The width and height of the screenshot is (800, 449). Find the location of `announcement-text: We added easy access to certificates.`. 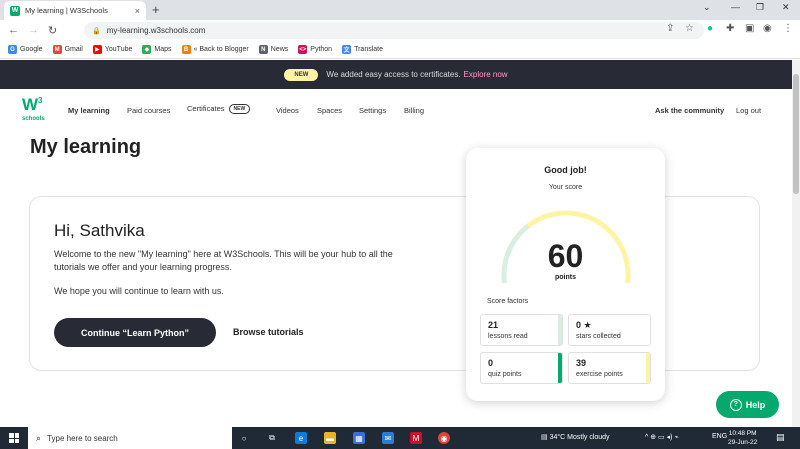

announcement-text: We added easy access to certificates. is located at coordinates (393, 74).